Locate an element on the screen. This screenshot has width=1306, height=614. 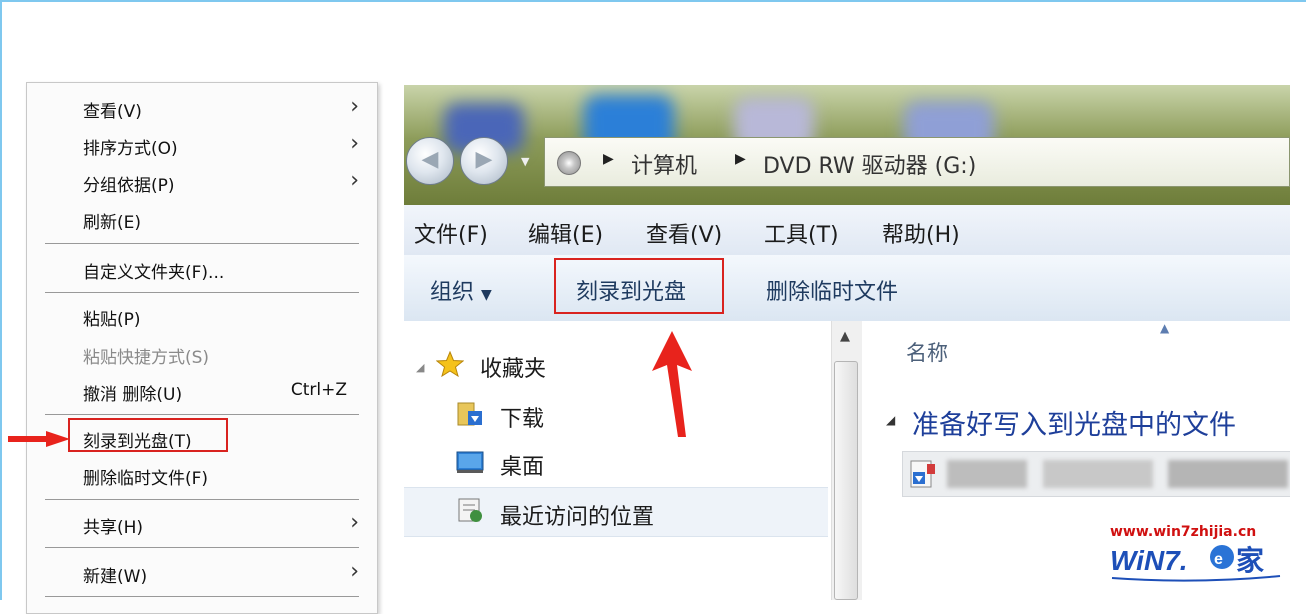
menu-item-label: 查看(V) is located at coordinates (112, 112).